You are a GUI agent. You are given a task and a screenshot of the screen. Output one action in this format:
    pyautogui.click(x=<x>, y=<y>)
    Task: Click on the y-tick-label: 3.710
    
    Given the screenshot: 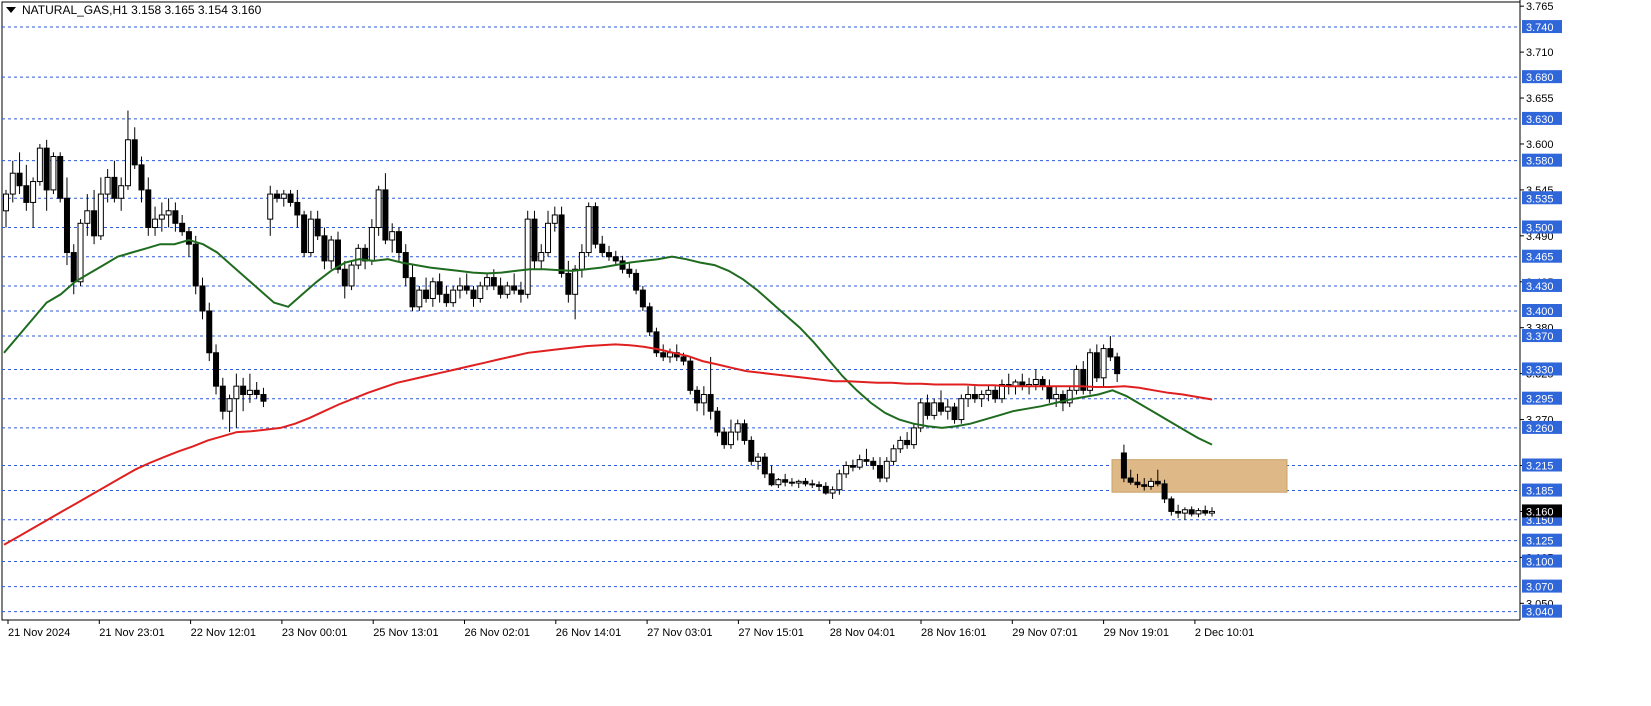 What is the action you would take?
    pyautogui.click(x=1540, y=53)
    